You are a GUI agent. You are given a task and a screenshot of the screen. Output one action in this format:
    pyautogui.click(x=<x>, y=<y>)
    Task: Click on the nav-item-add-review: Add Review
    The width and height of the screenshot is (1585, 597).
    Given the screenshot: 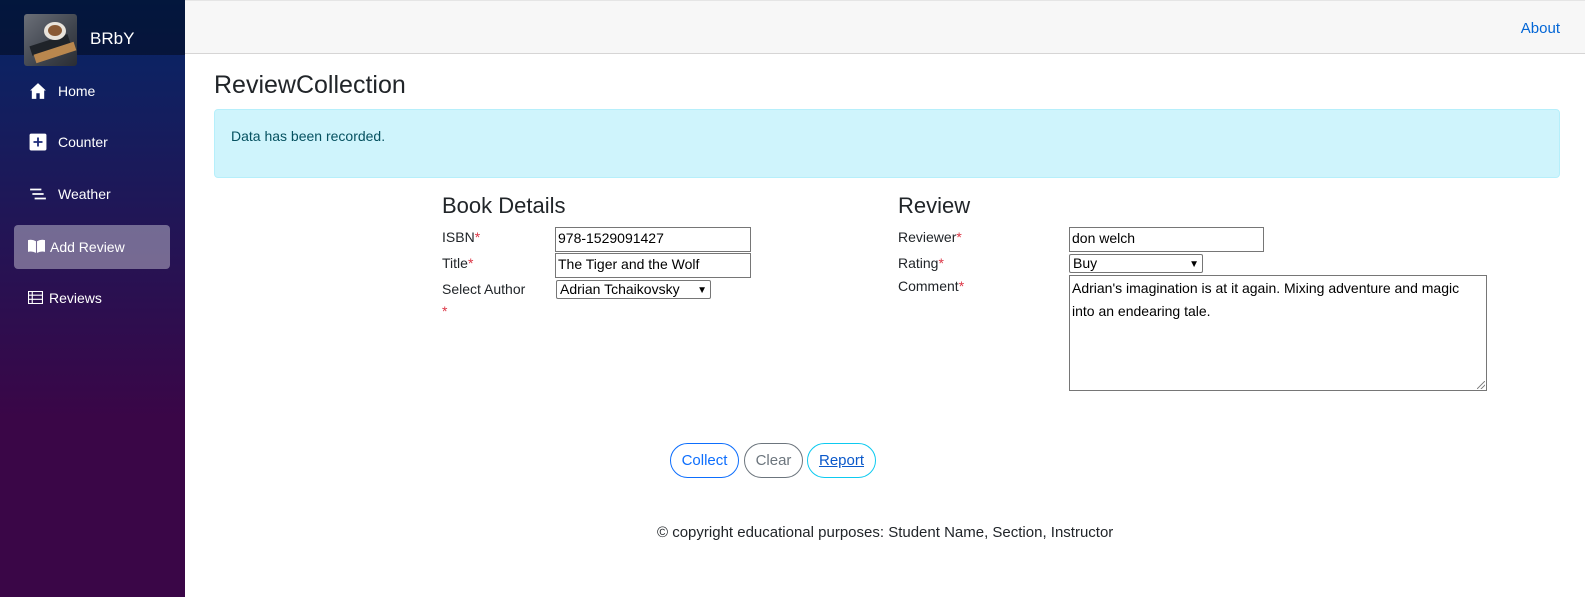 What is the action you would take?
    pyautogui.click(x=92, y=247)
    